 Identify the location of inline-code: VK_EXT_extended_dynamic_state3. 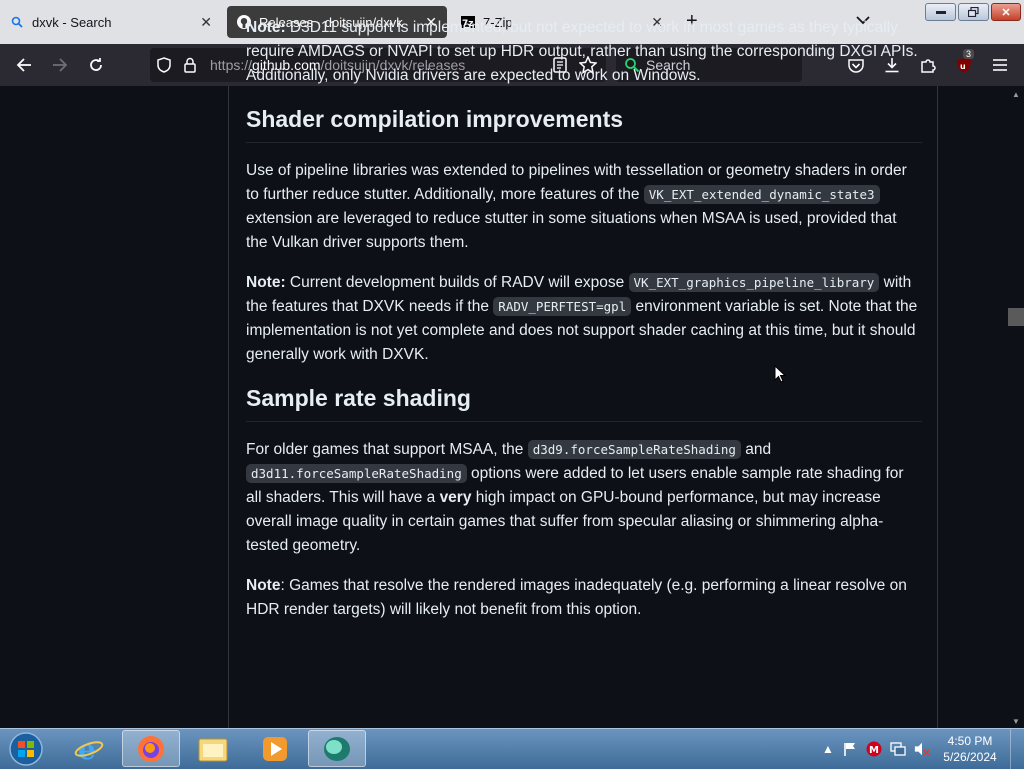
(761, 194).